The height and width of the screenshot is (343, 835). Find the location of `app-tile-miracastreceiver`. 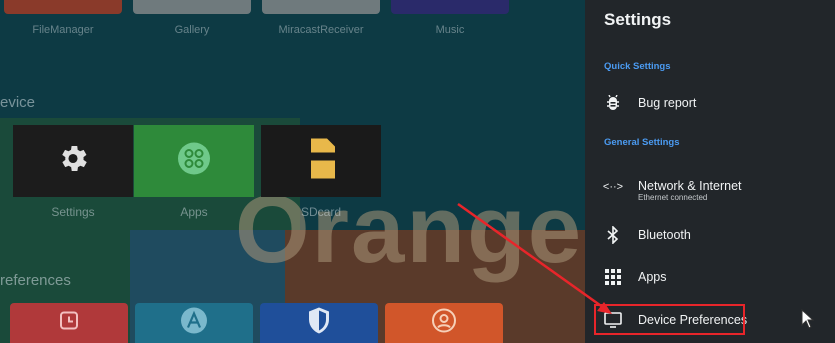

app-tile-miracastreceiver is located at coordinates (321, 7).